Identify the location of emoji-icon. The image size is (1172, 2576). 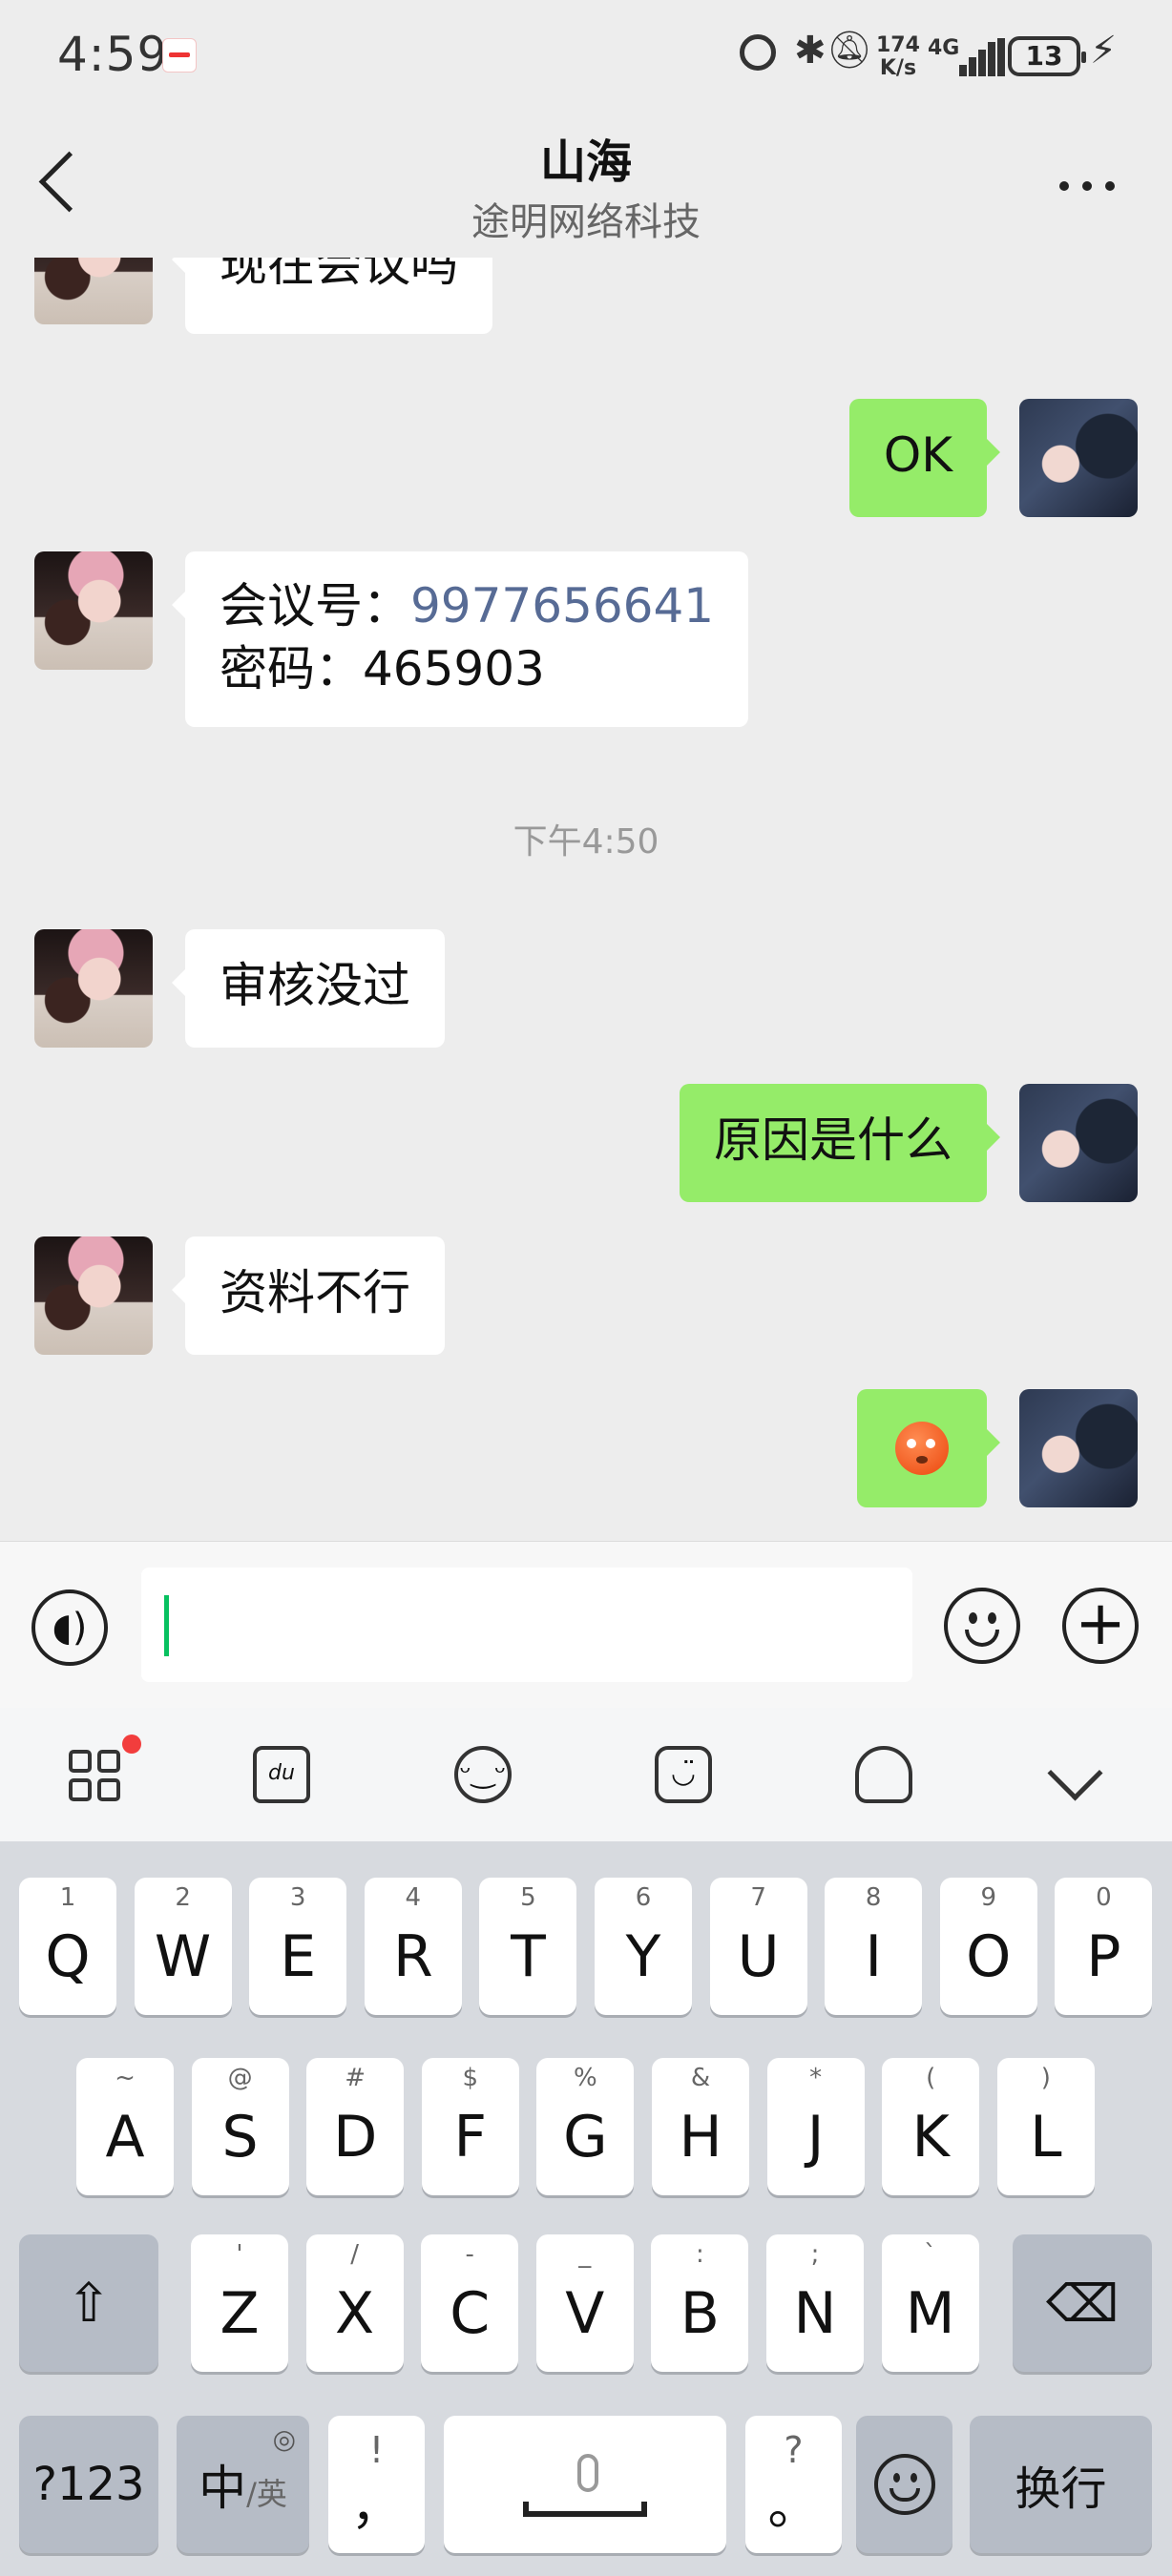
(982, 1626).